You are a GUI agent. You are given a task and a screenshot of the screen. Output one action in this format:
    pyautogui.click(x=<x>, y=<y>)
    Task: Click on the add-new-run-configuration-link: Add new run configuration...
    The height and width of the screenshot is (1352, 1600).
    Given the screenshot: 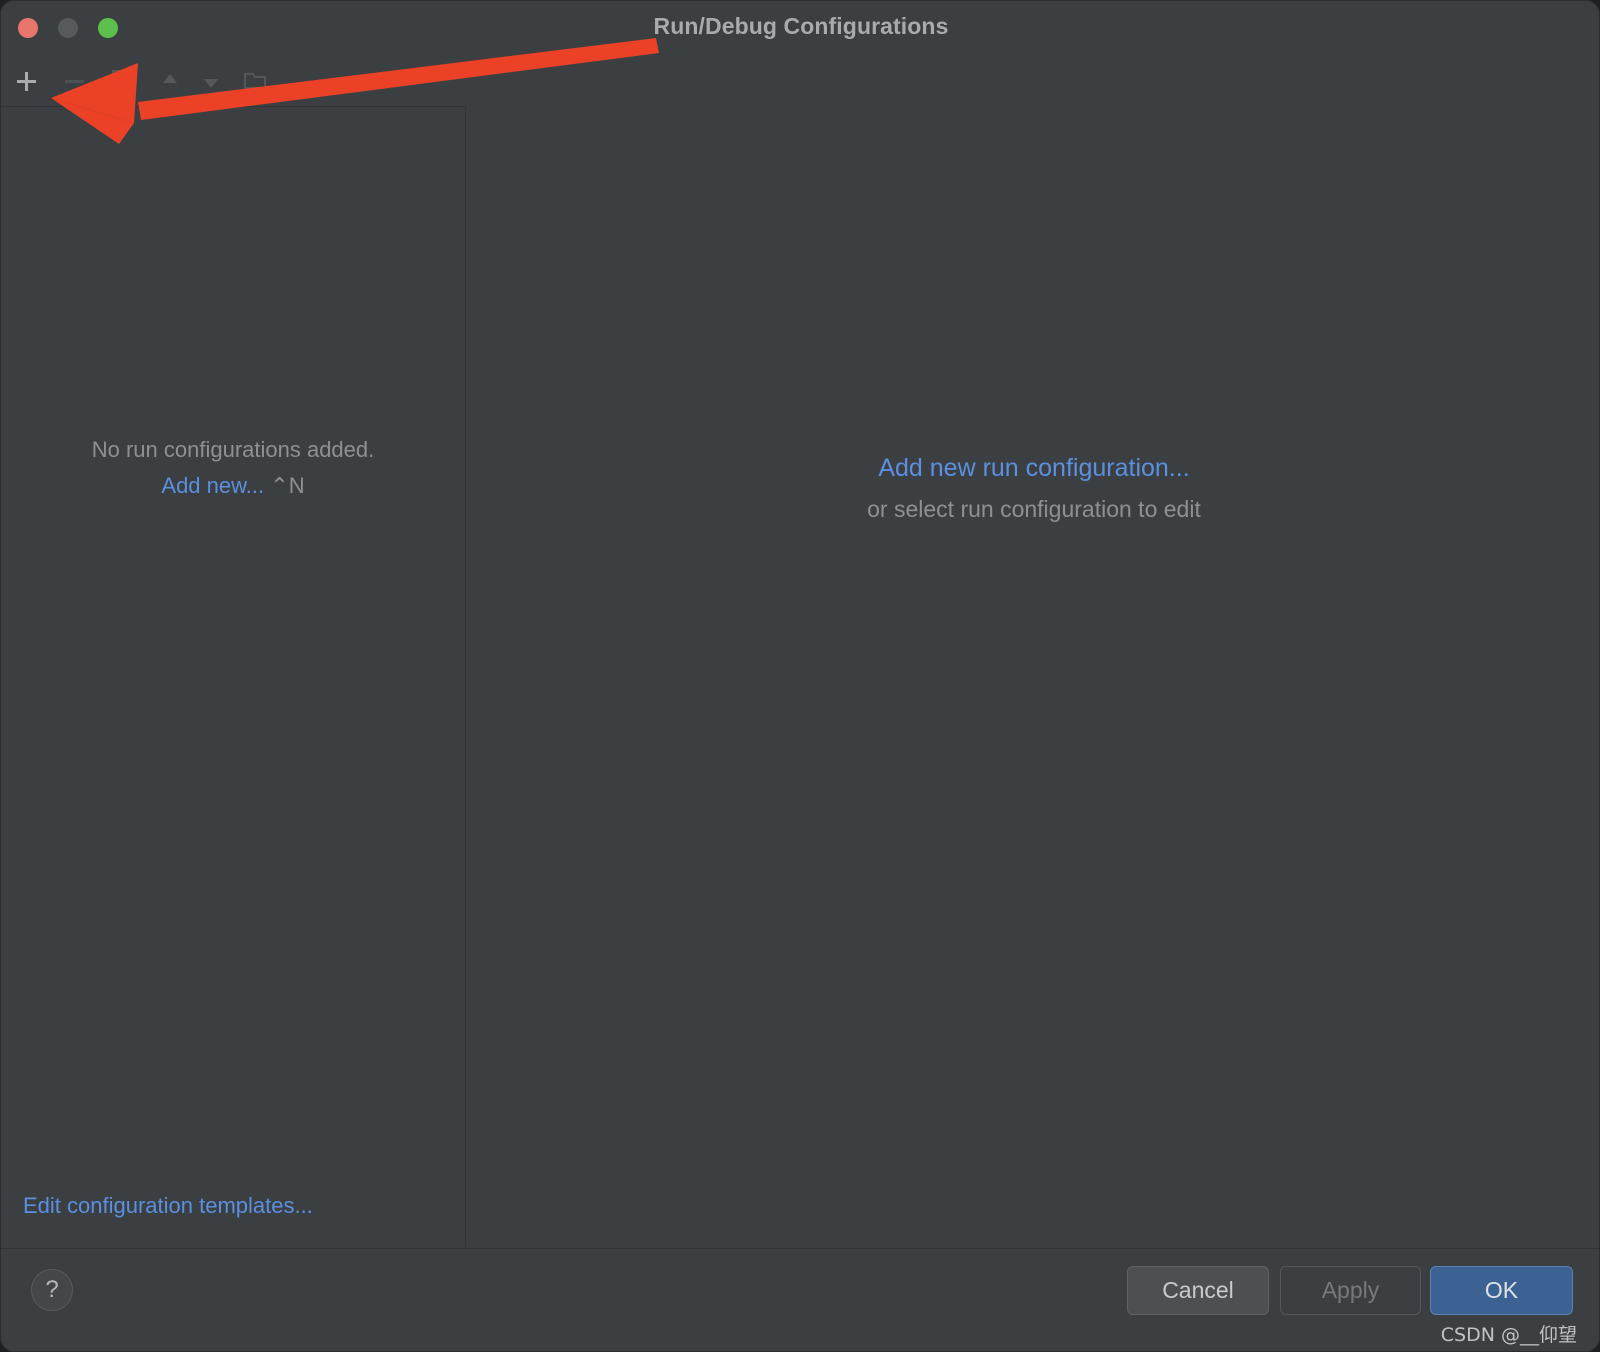 What is the action you would take?
    pyautogui.click(x=1033, y=468)
    